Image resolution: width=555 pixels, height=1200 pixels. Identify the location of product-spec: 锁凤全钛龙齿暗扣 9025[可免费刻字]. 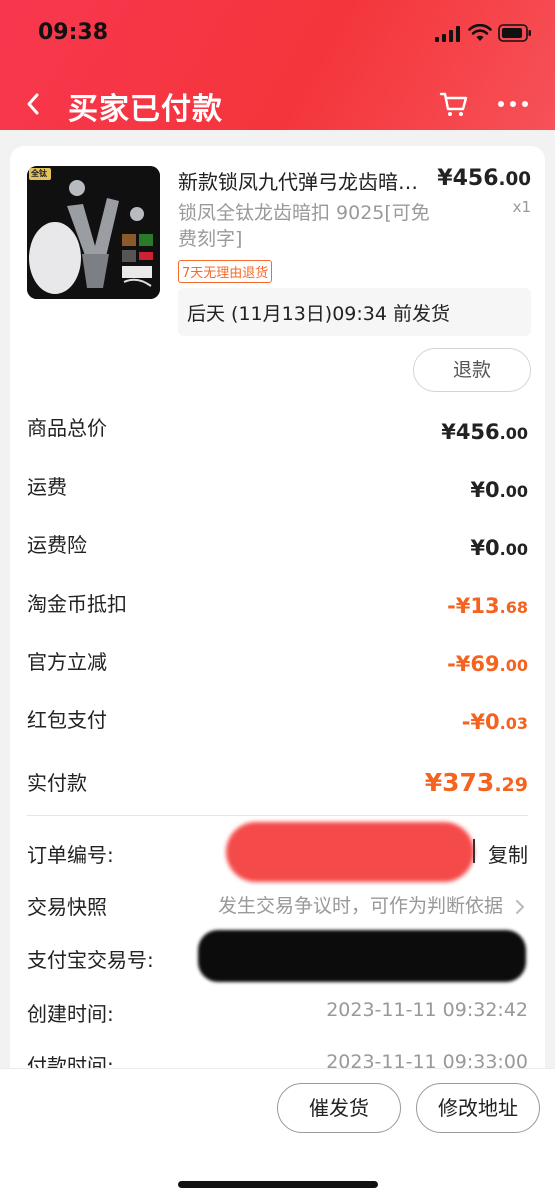
(304, 226).